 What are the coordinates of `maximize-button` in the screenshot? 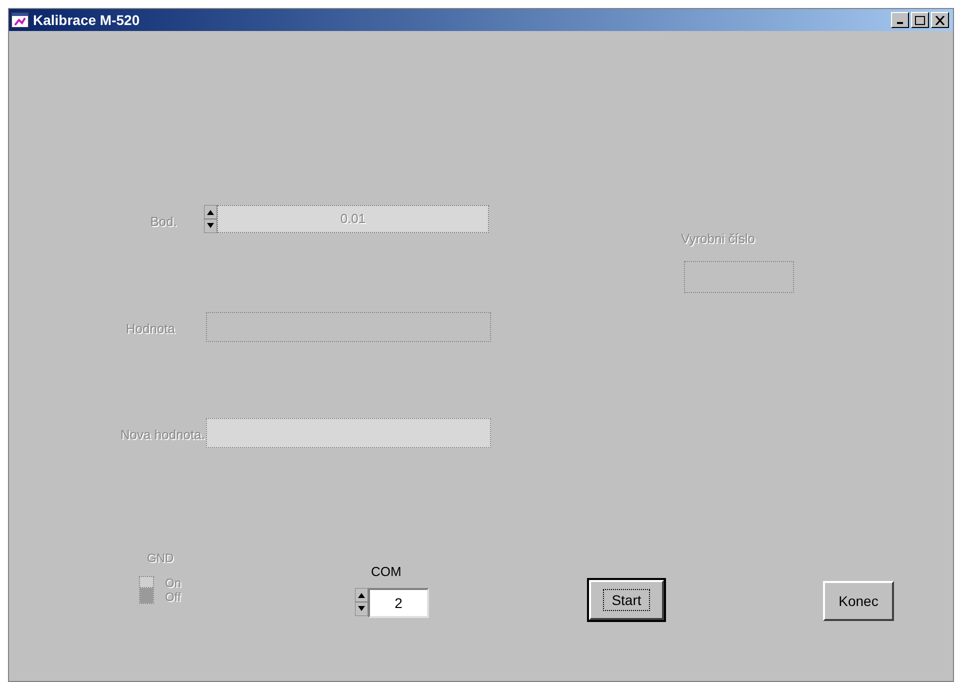 It's located at (920, 20).